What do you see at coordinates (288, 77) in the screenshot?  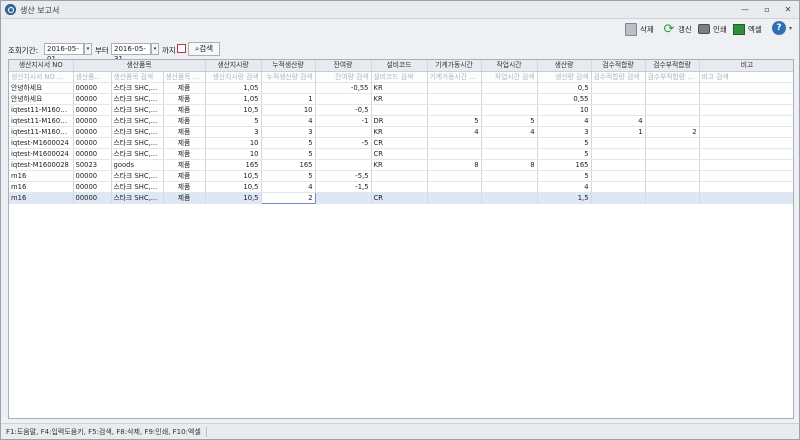 I see `filter-cell: 누적생산량 검색` at bounding box center [288, 77].